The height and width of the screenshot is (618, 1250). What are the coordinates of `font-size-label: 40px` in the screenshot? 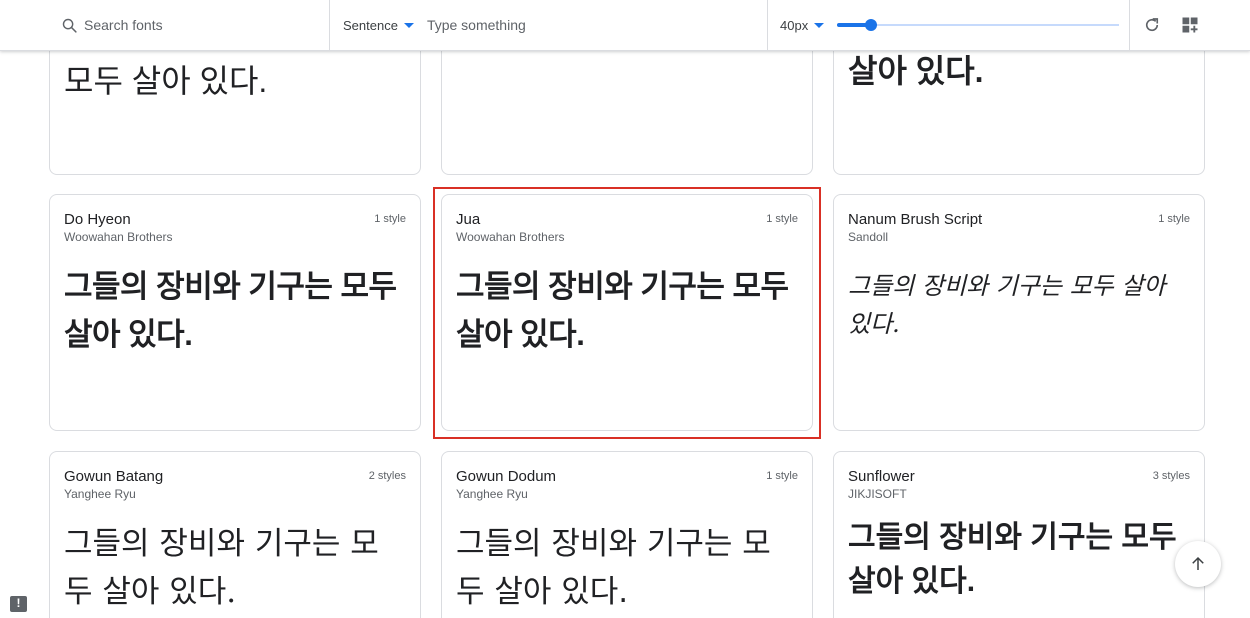 It's located at (794, 25).